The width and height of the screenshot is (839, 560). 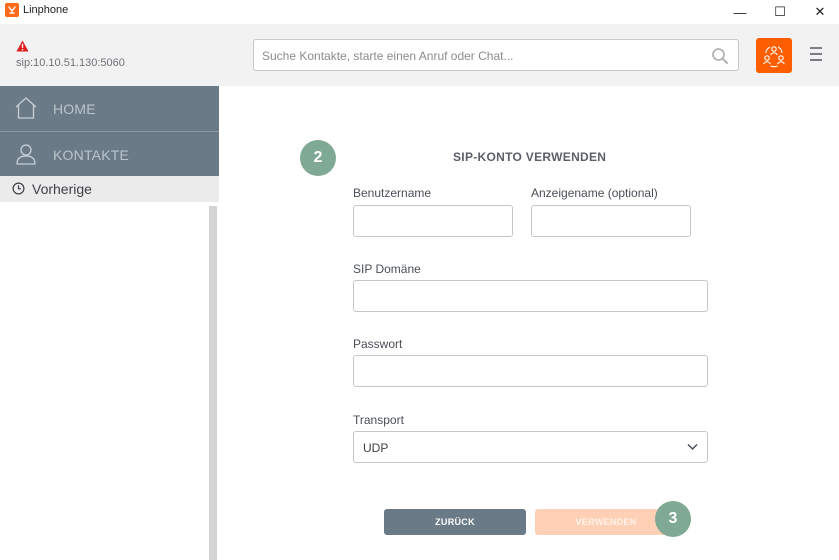 I want to click on domain-label: SIP Domäne, so click(x=387, y=269).